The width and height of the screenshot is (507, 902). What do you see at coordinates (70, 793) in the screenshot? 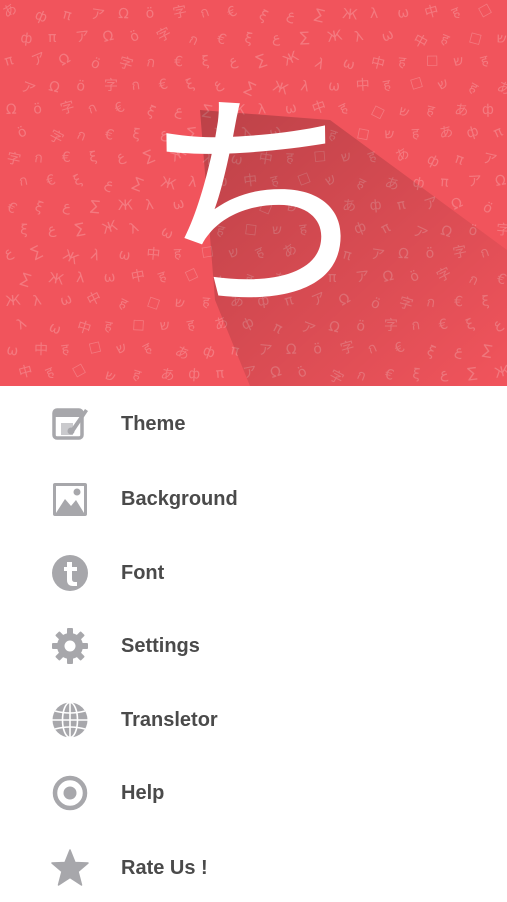
I see `help-target-icon` at bounding box center [70, 793].